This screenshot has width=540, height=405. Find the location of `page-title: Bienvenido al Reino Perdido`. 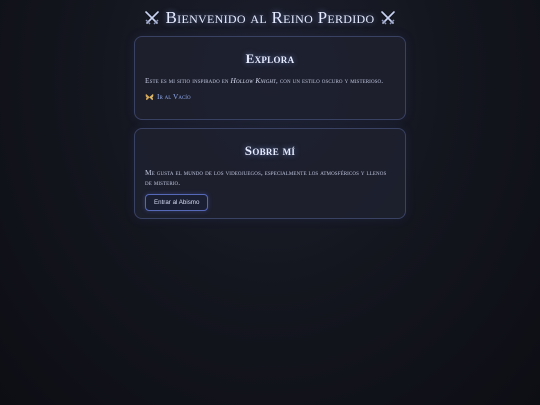

page-title: Bienvenido al Reino Perdido is located at coordinates (270, 17).